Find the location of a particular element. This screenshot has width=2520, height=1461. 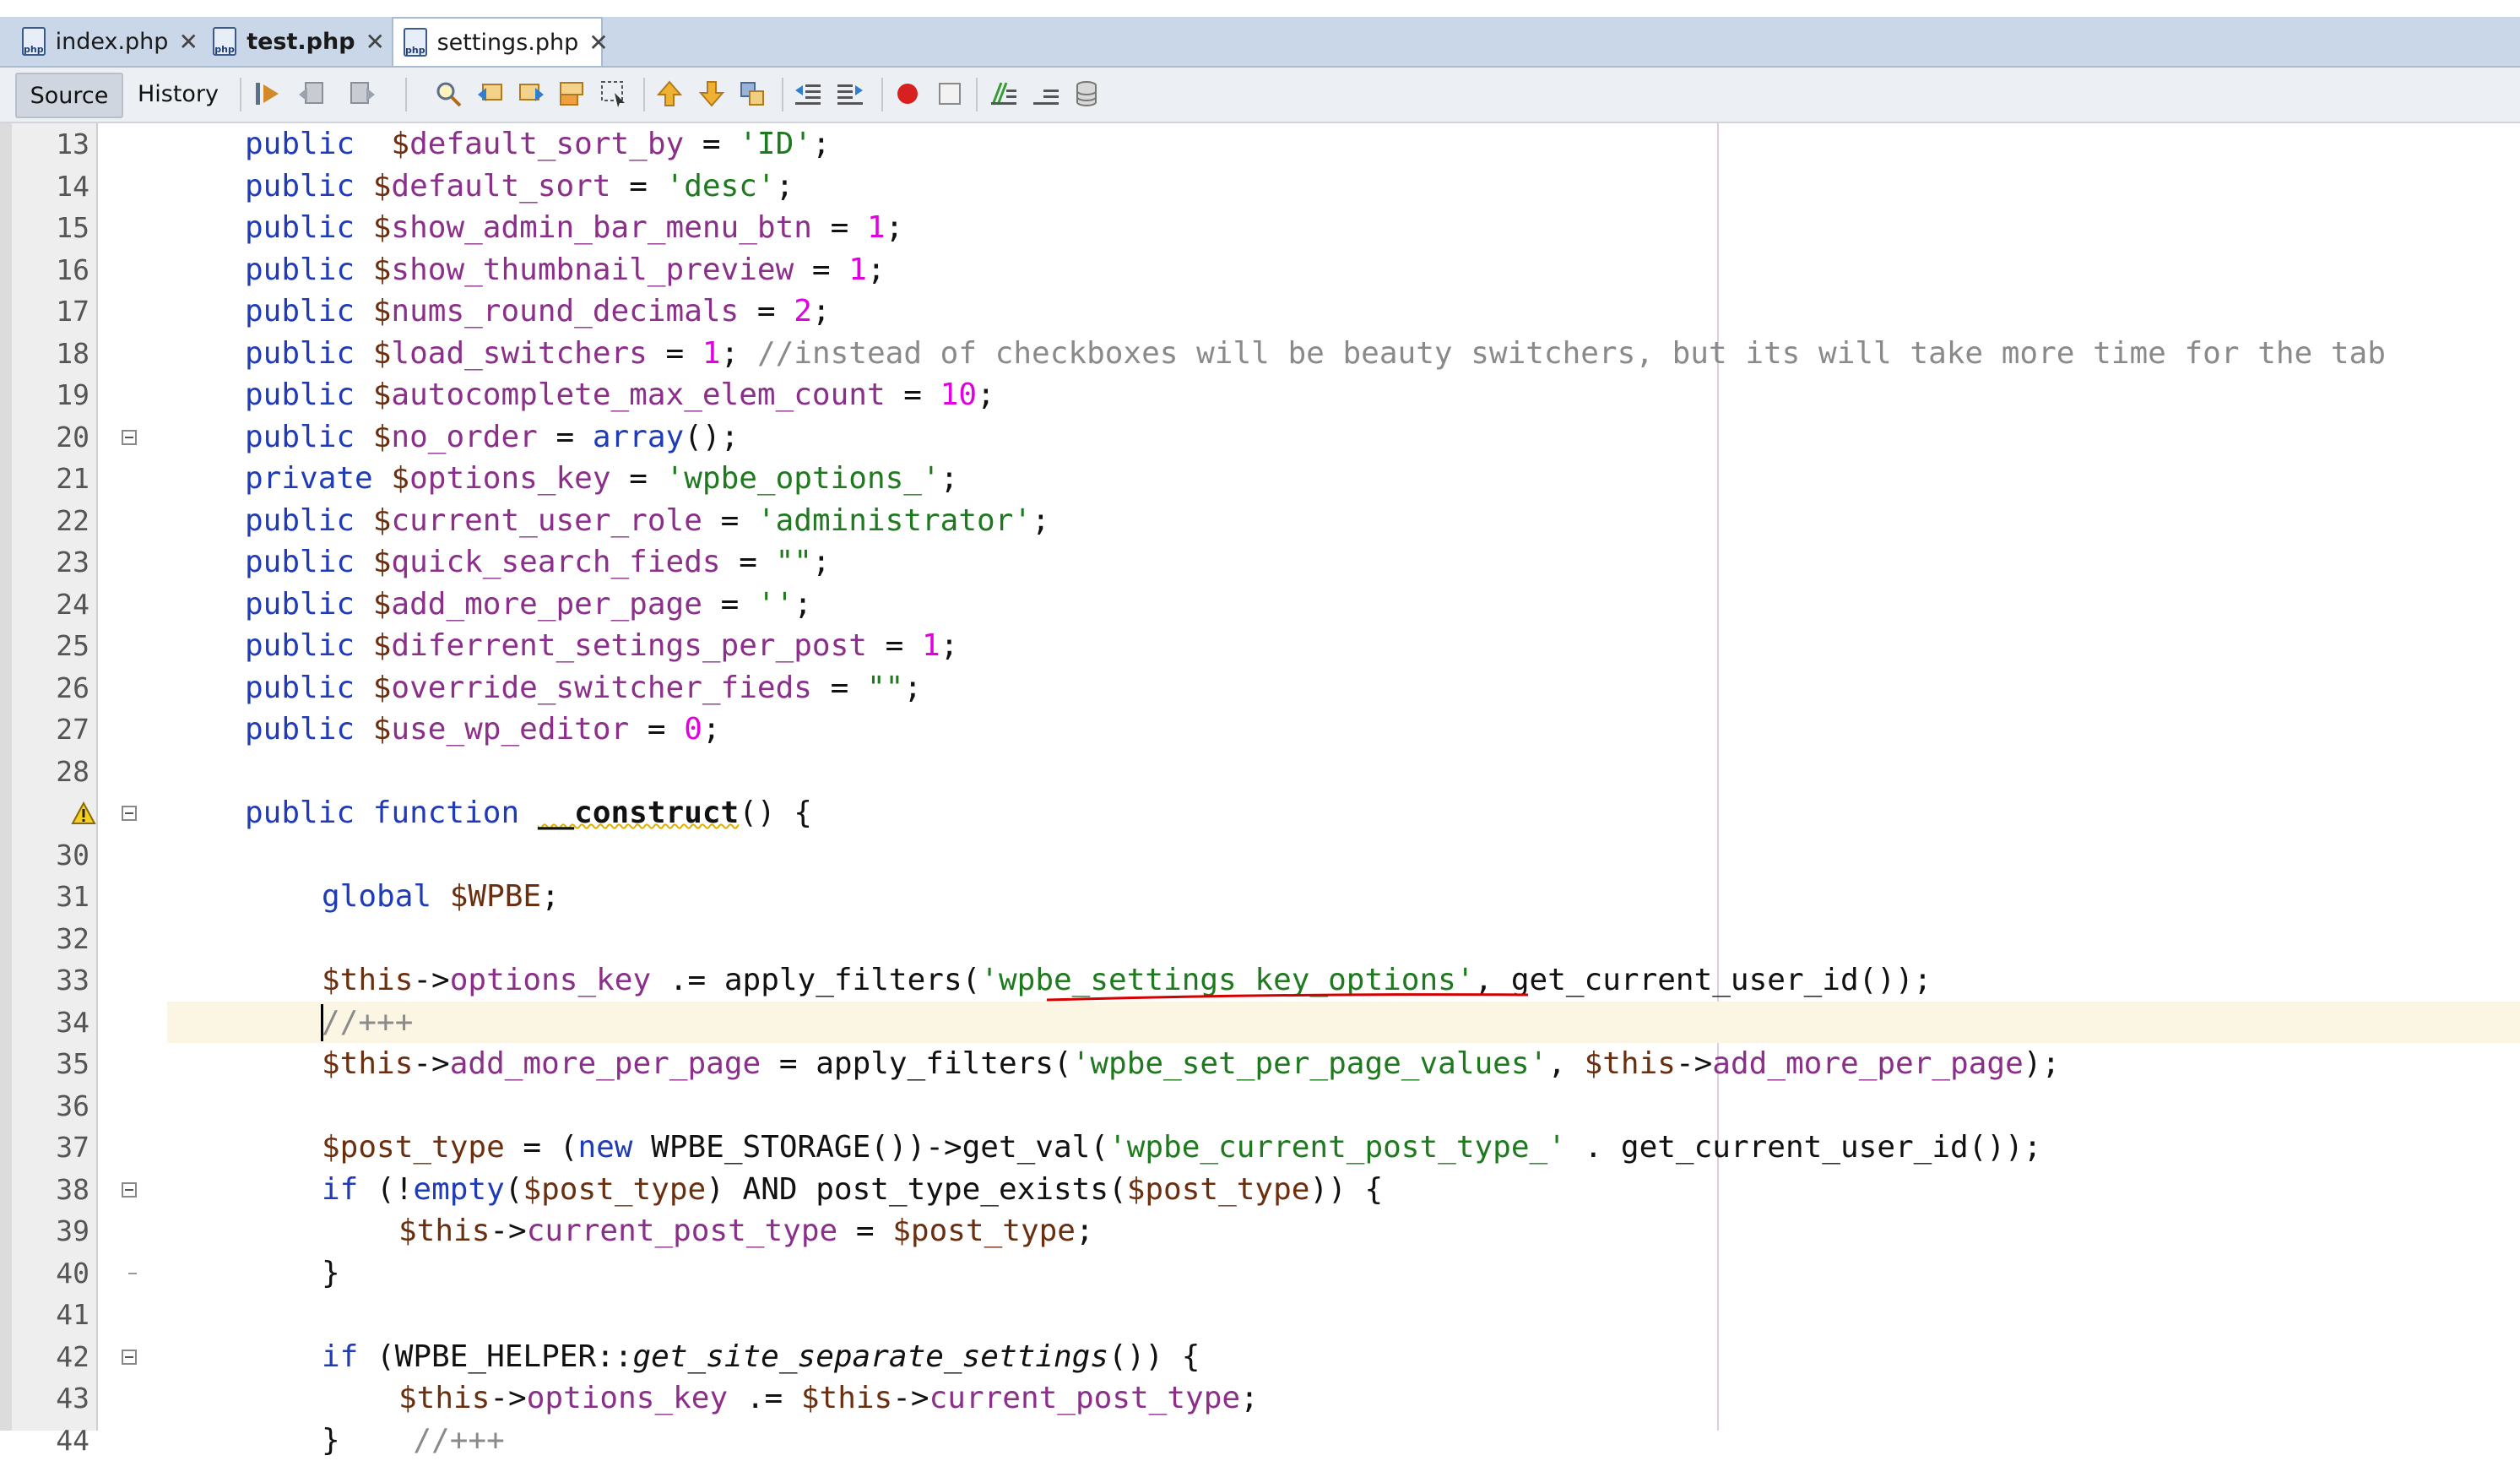

tab-settings-php: php settings.php ✕ is located at coordinates (498, 41).